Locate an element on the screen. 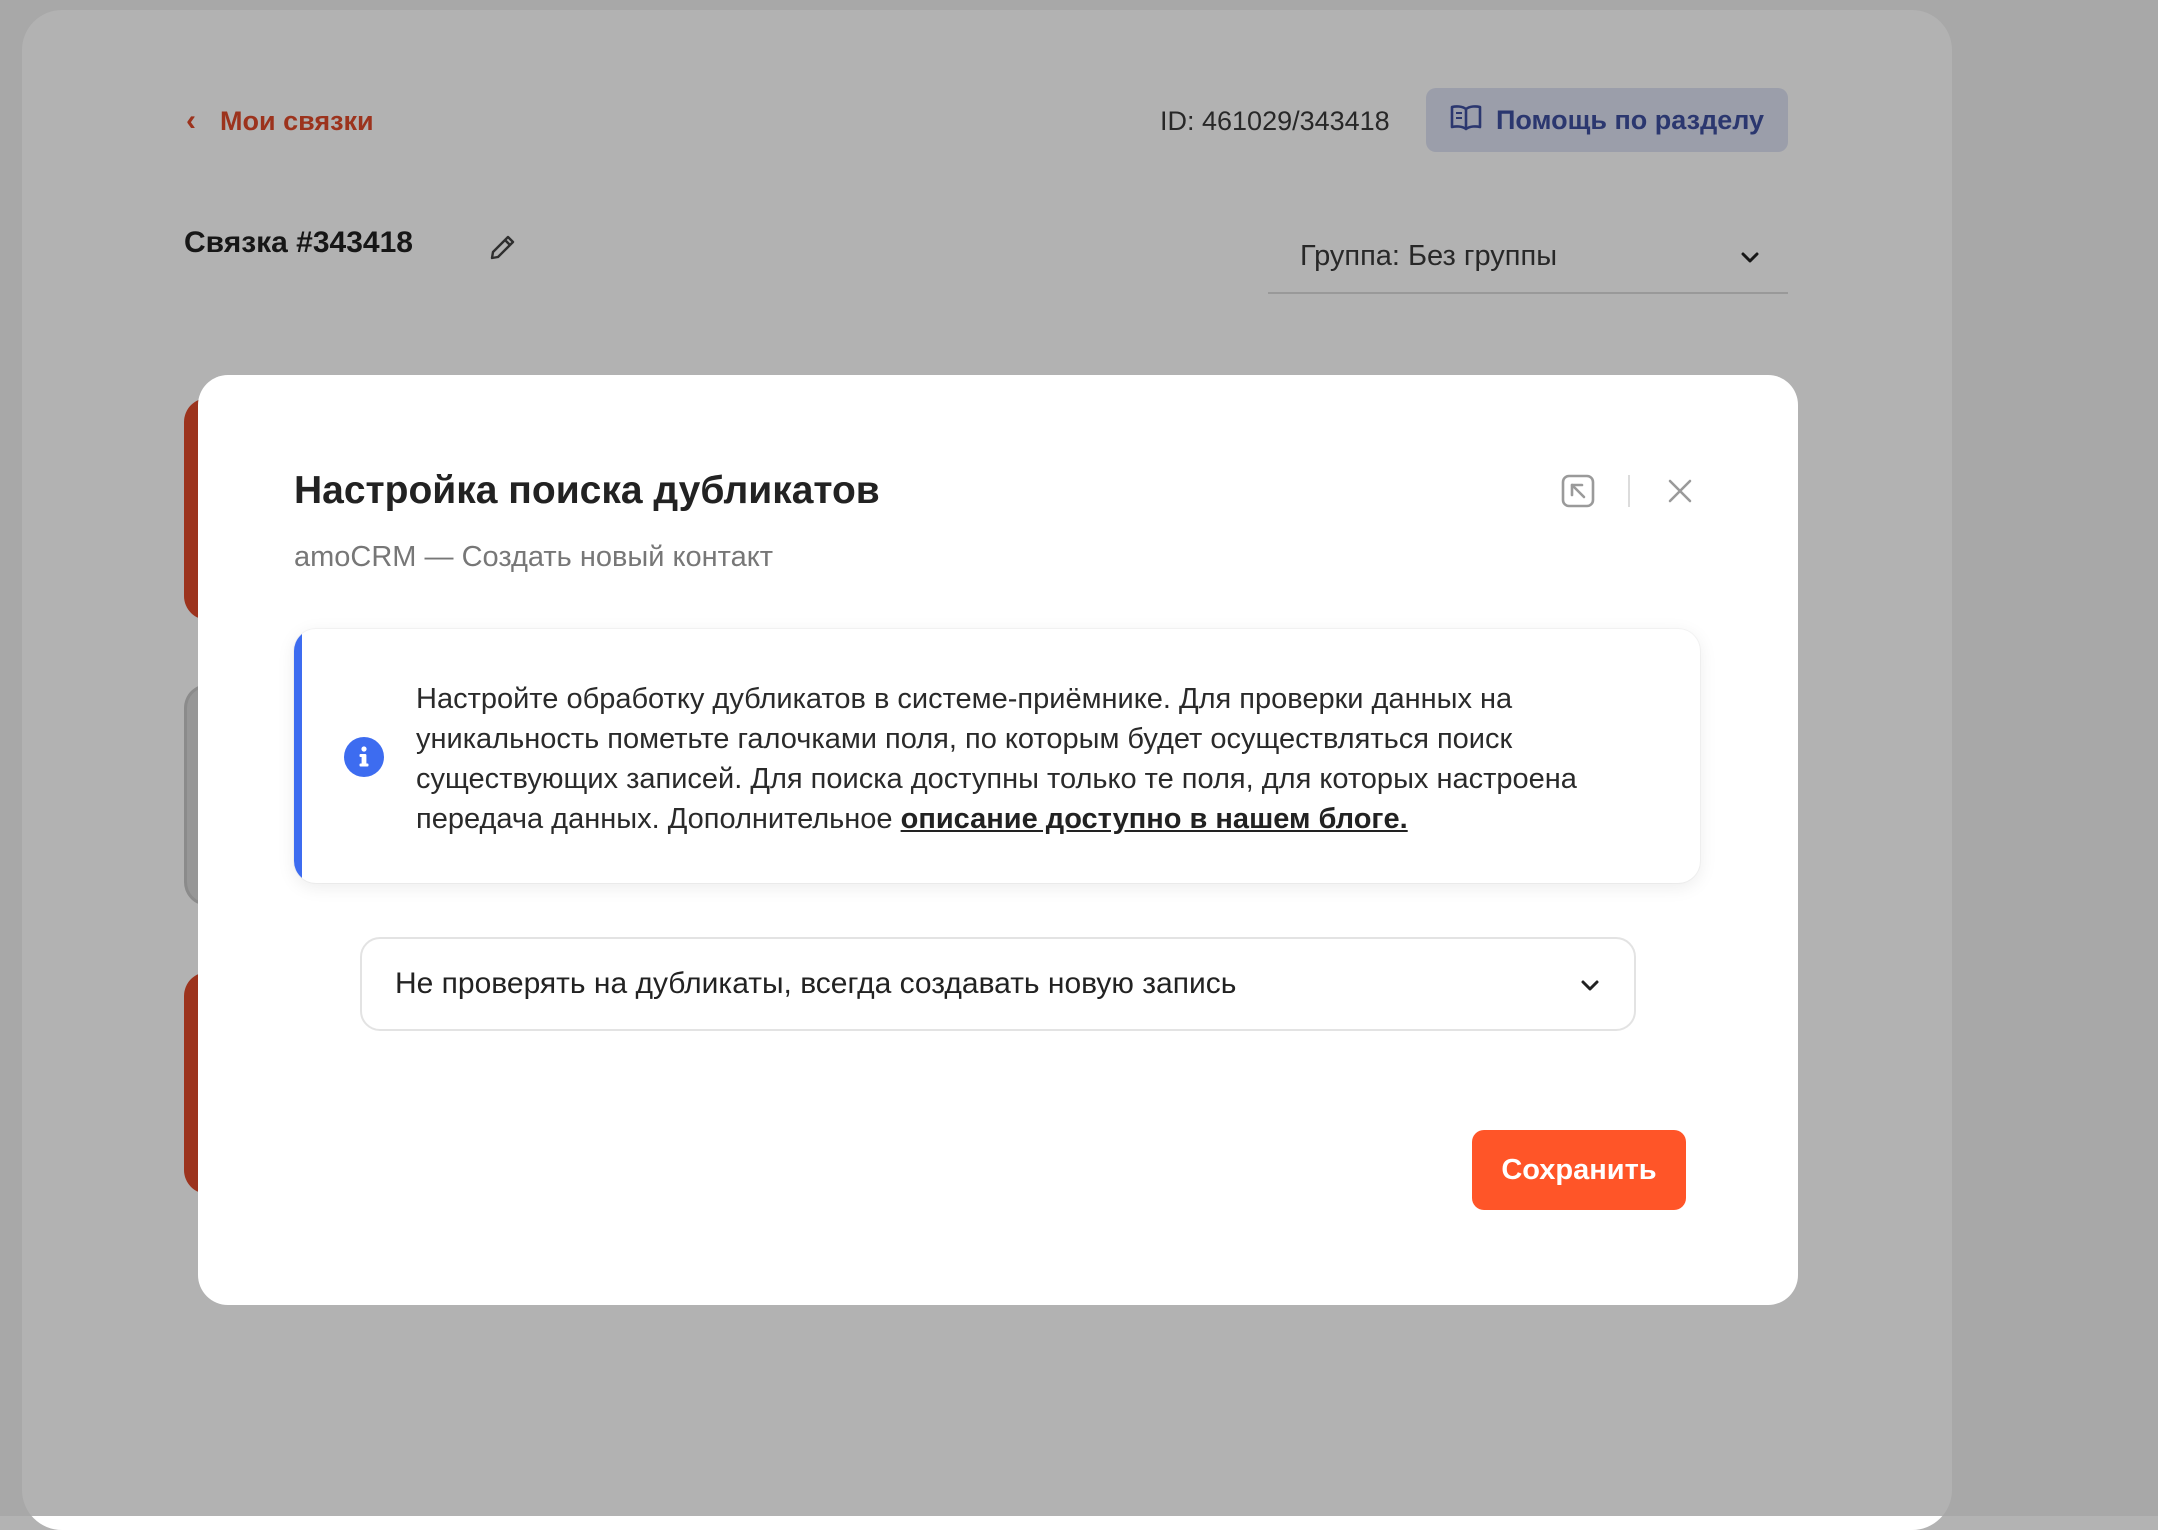 This screenshot has width=2158, height=1530. blog-link: описание доступно в нашем блоге. is located at coordinates (1154, 819).